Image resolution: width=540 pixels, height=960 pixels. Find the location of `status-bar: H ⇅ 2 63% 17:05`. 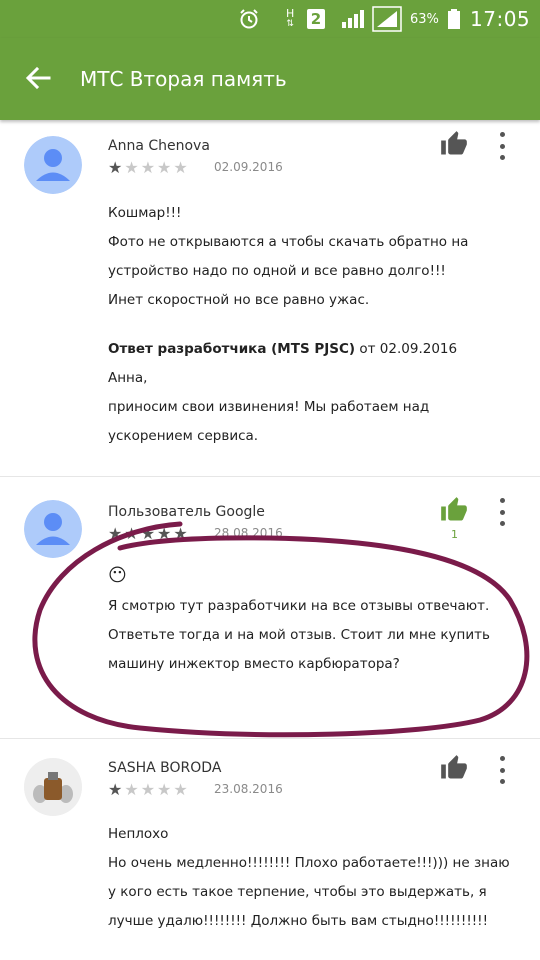

status-bar: H ⇅ 2 63% 17:05 is located at coordinates (270, 19).